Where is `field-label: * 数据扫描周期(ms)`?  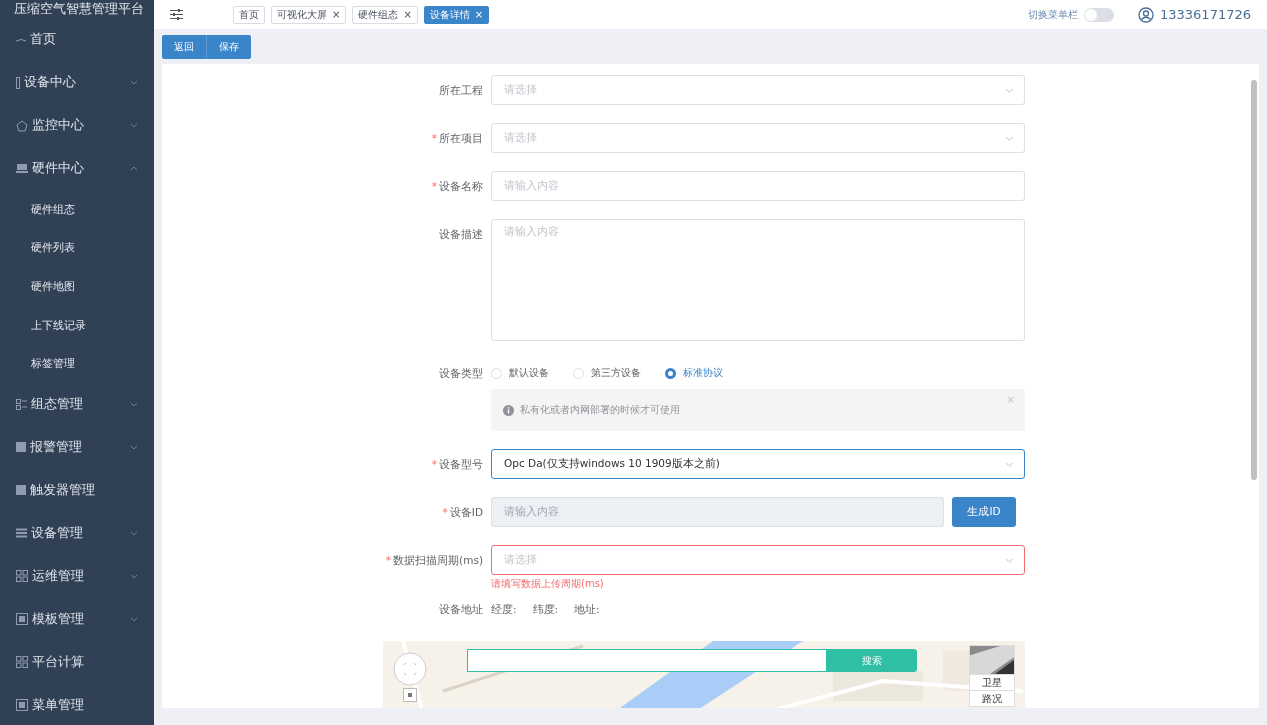 field-label: * 数据扫描周期(ms) is located at coordinates (434, 560).